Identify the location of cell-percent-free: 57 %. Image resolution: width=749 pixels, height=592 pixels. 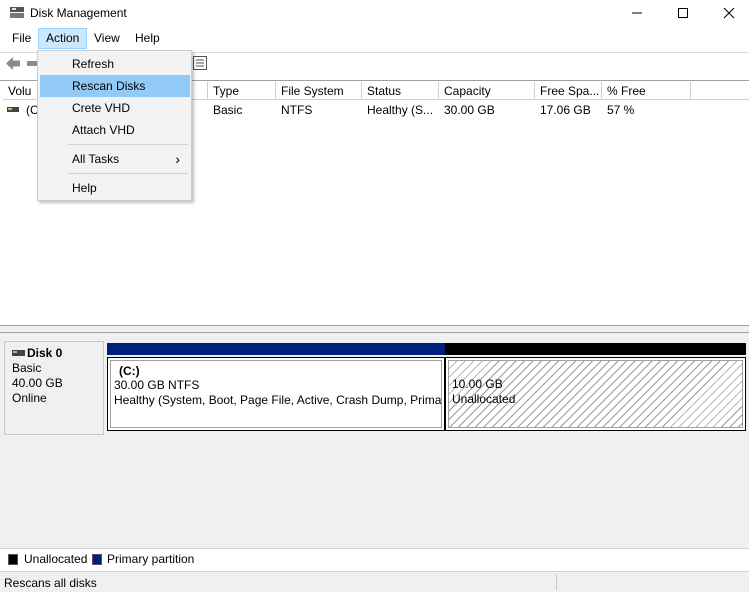
(621, 110).